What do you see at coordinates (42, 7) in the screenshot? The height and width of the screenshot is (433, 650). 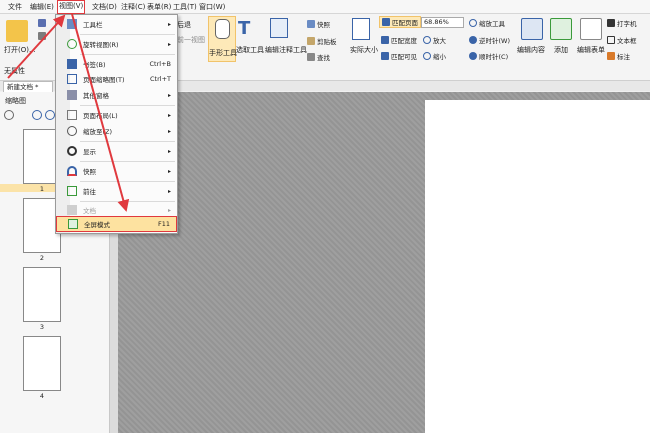 I see `menu-edit: 编辑(E)` at bounding box center [42, 7].